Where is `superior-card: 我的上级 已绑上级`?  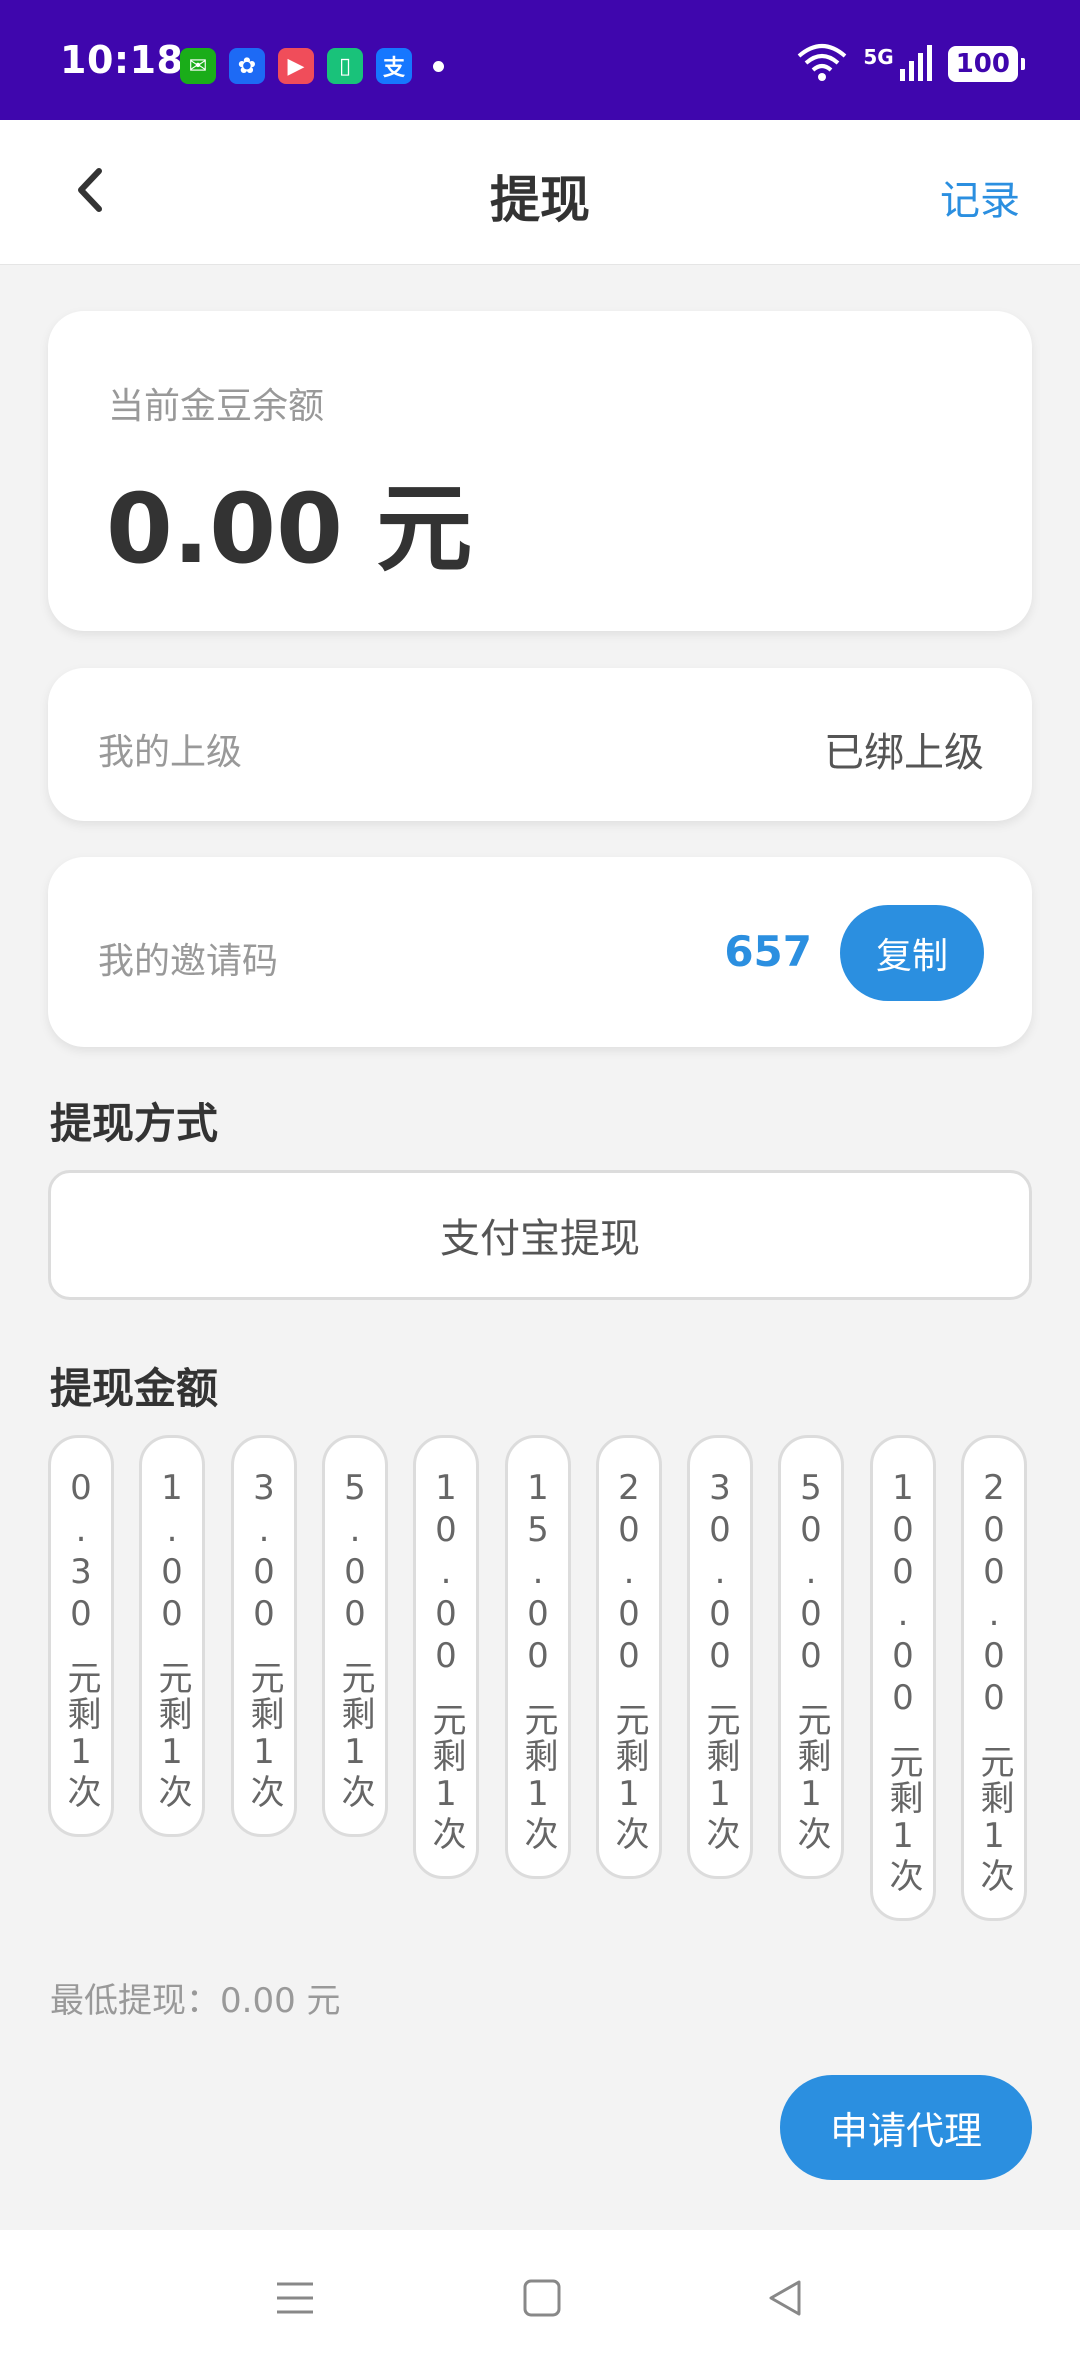
superior-card: 我的上级 已绑上级 is located at coordinates (540, 744).